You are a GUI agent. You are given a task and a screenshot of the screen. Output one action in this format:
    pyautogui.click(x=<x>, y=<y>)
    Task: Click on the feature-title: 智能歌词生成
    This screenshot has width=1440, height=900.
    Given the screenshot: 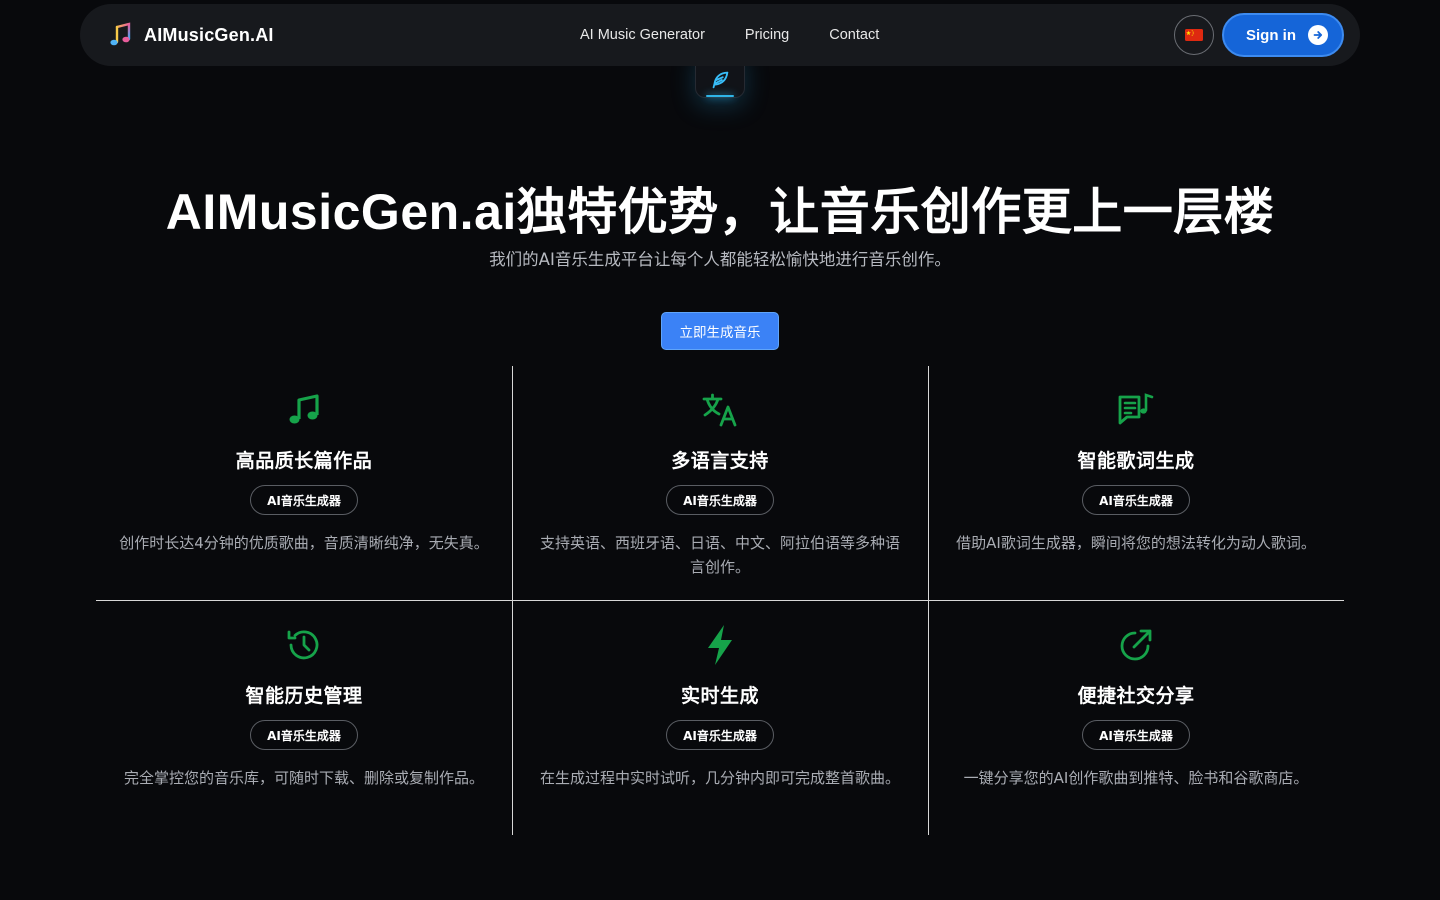 What is the action you would take?
    pyautogui.click(x=1136, y=461)
    